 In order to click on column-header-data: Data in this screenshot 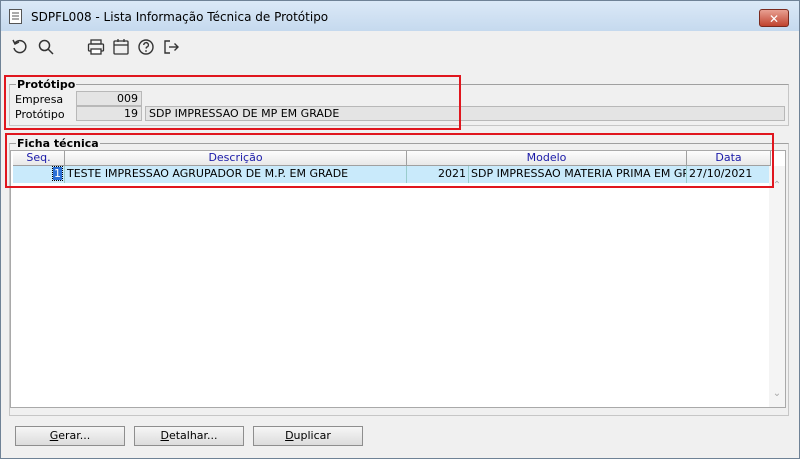, I will do `click(729, 158)`.